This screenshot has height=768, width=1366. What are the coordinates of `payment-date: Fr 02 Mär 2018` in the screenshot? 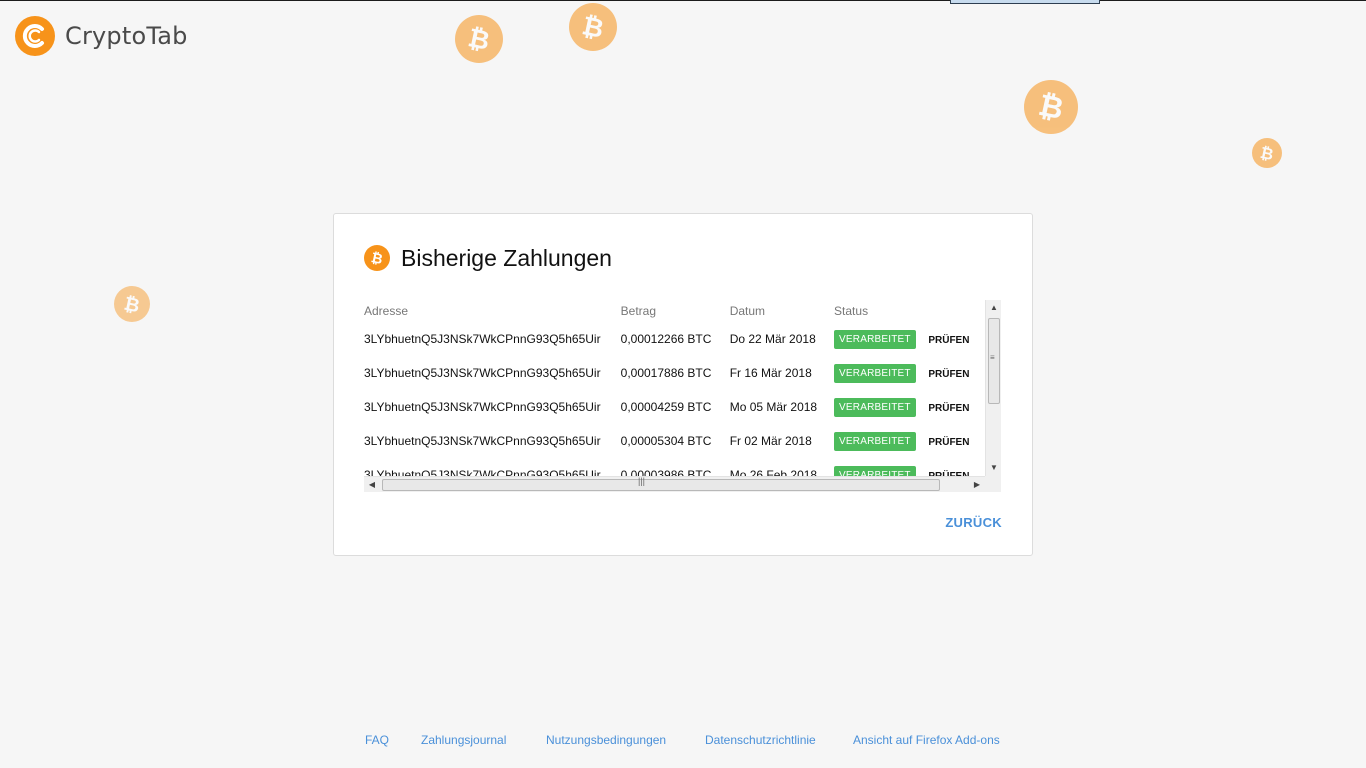 It's located at (770, 441).